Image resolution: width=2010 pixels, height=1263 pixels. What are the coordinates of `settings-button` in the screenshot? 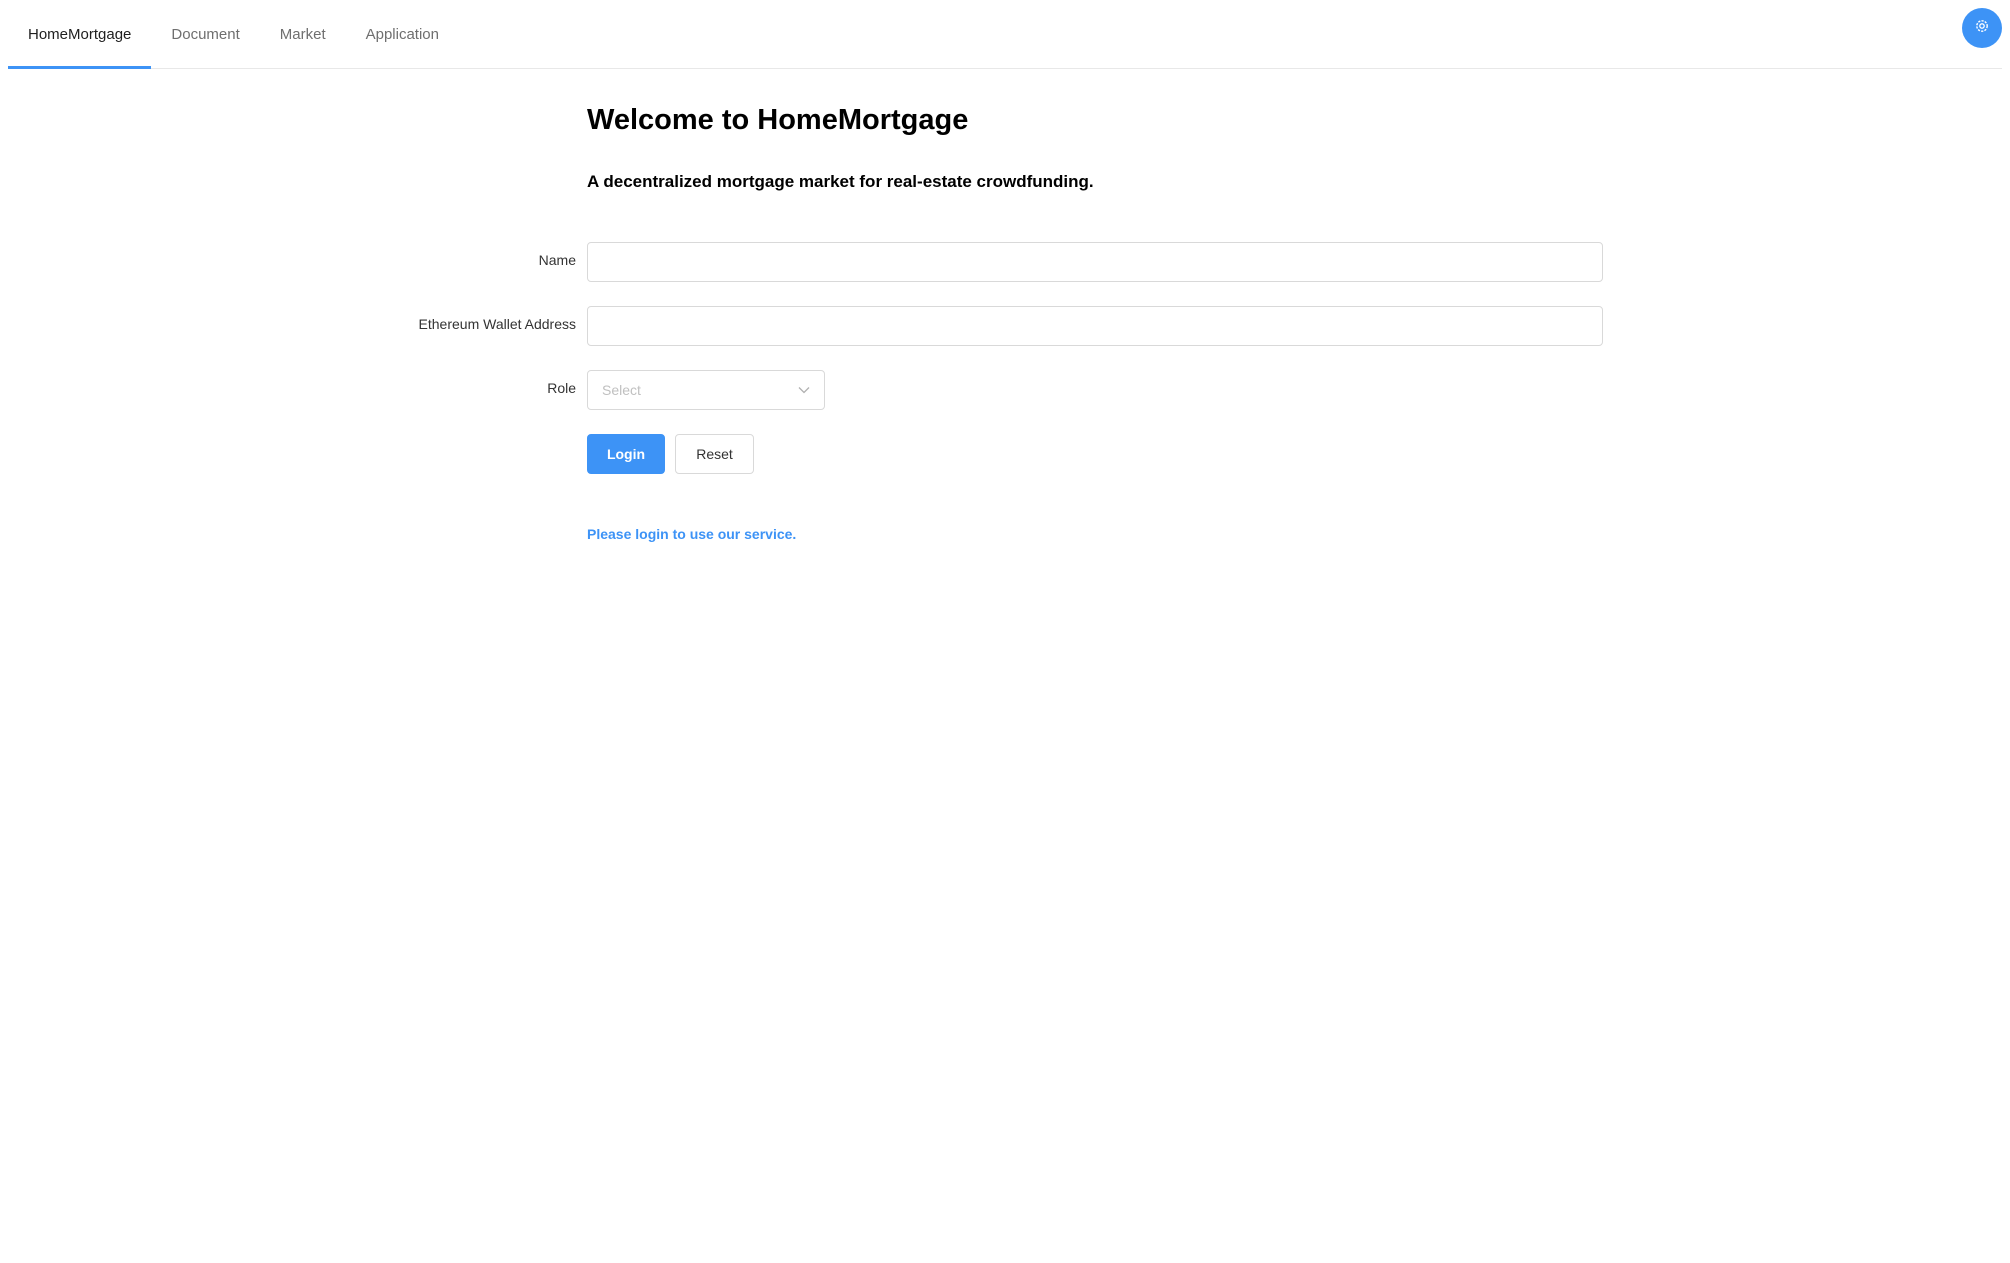 It's located at (1982, 28).